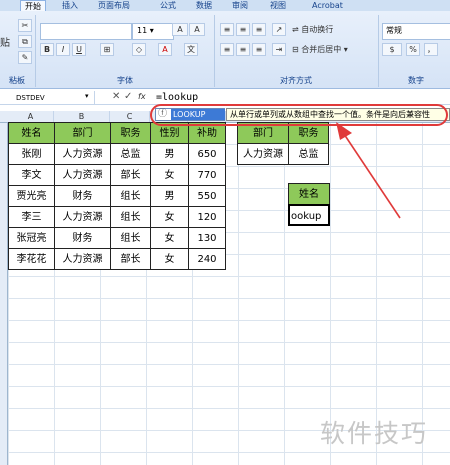 The width and height of the screenshot is (450, 465). What do you see at coordinates (374, 433) in the screenshot?
I see `watermark: 软件技巧` at bounding box center [374, 433].